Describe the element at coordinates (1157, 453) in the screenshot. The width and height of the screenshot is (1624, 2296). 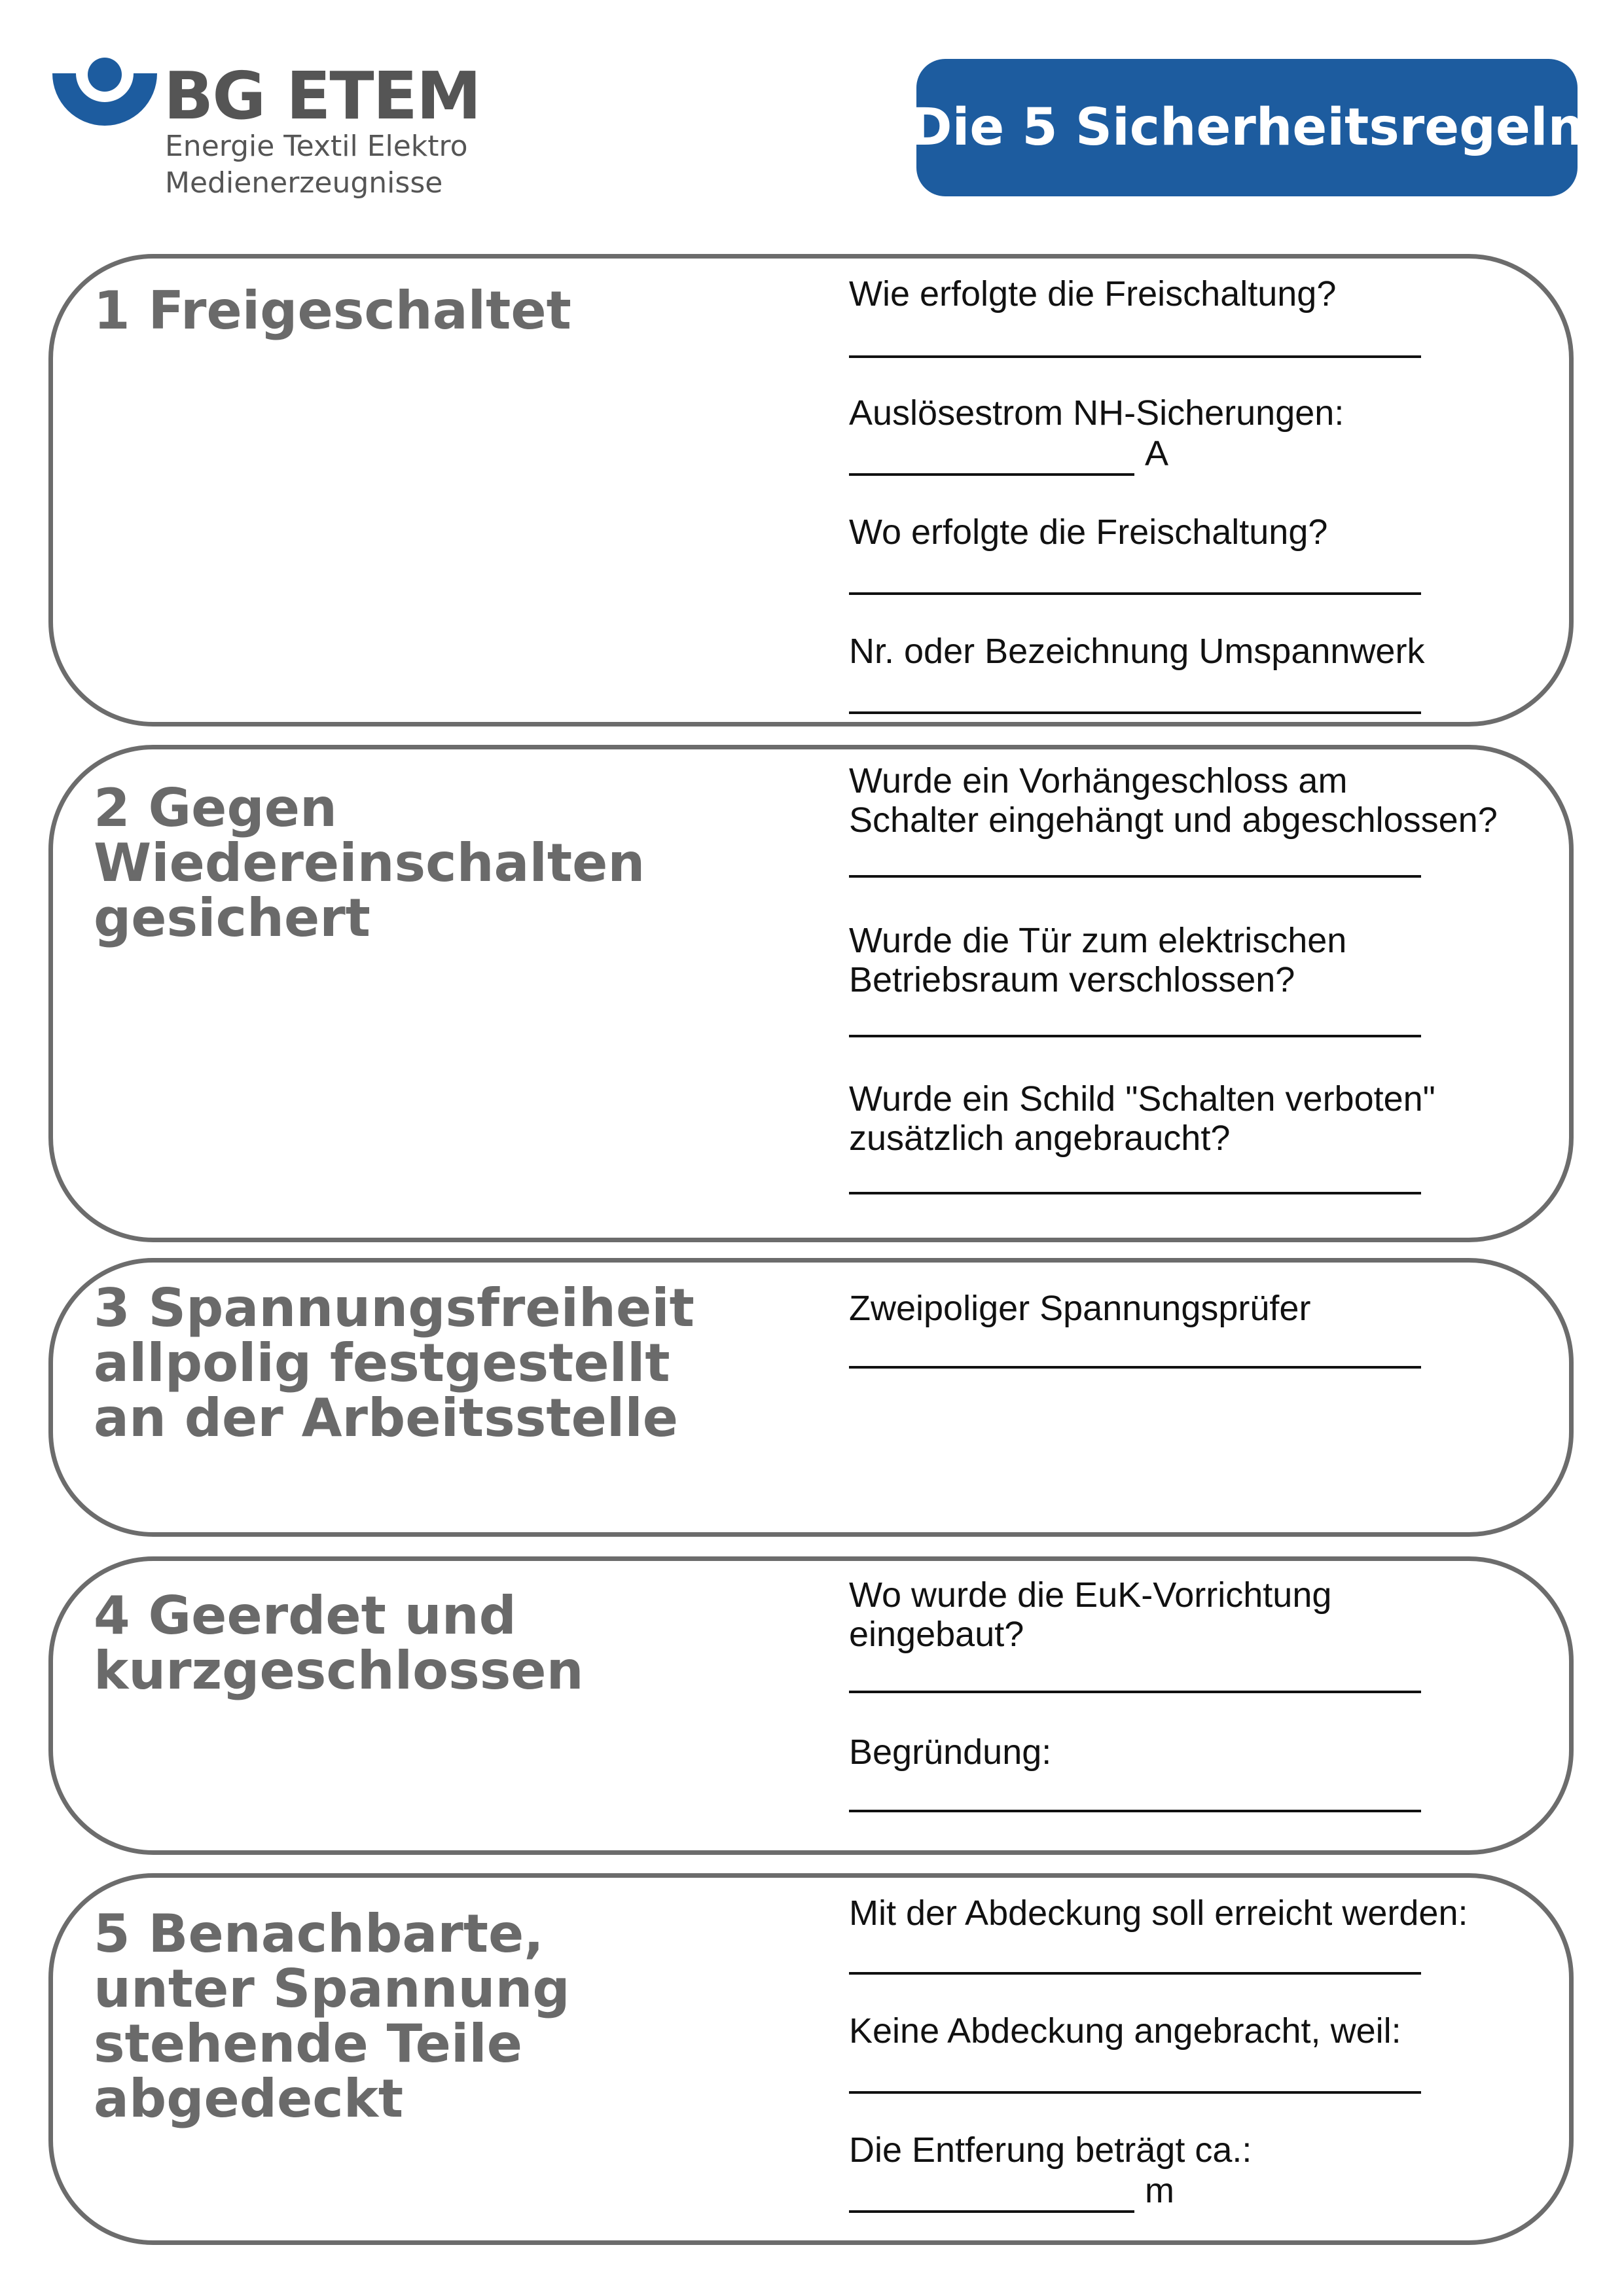
I see `unit-label: A` at that location.